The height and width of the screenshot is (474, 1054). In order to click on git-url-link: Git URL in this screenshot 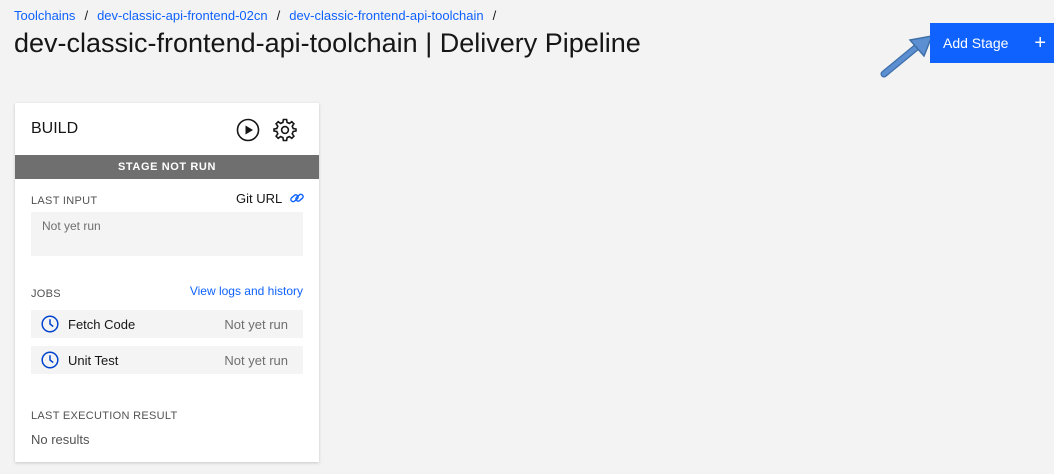, I will do `click(270, 198)`.